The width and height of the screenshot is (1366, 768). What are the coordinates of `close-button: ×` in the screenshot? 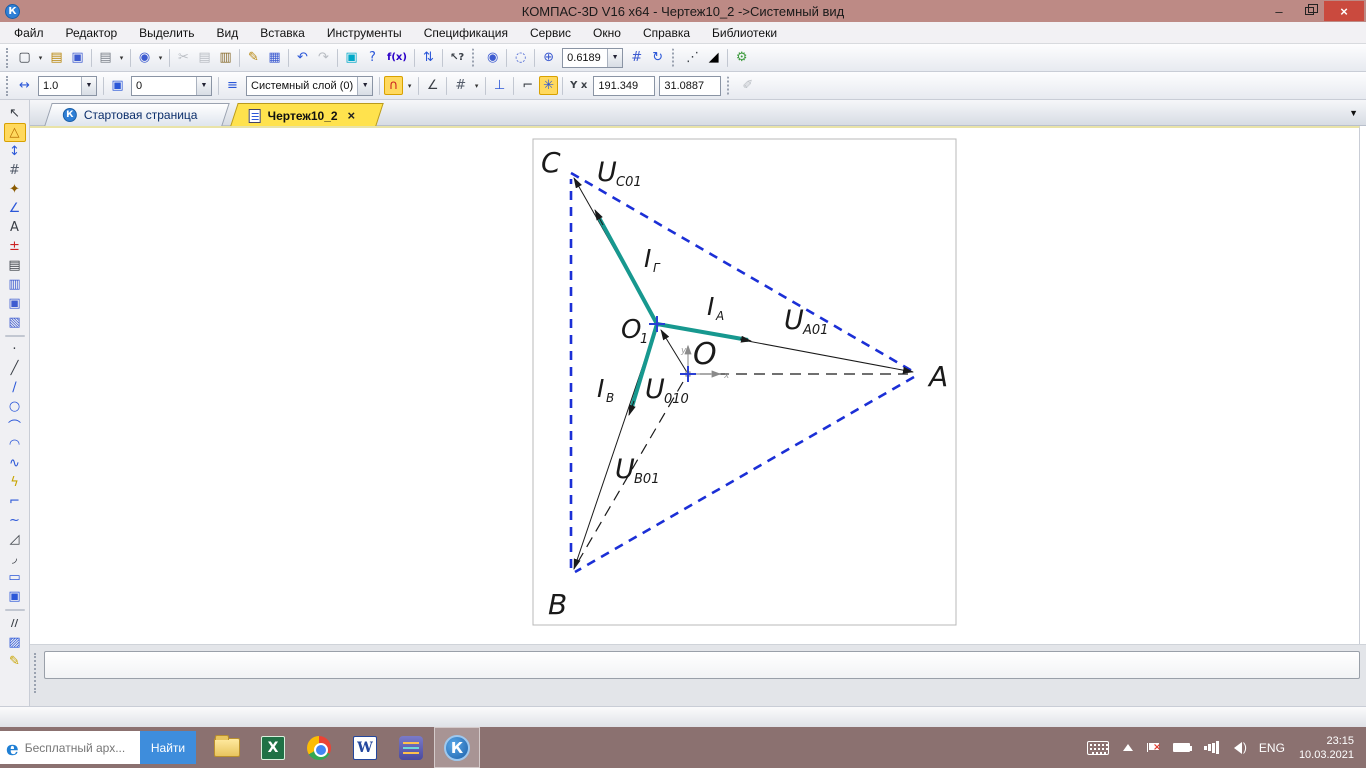 It's located at (1344, 11).